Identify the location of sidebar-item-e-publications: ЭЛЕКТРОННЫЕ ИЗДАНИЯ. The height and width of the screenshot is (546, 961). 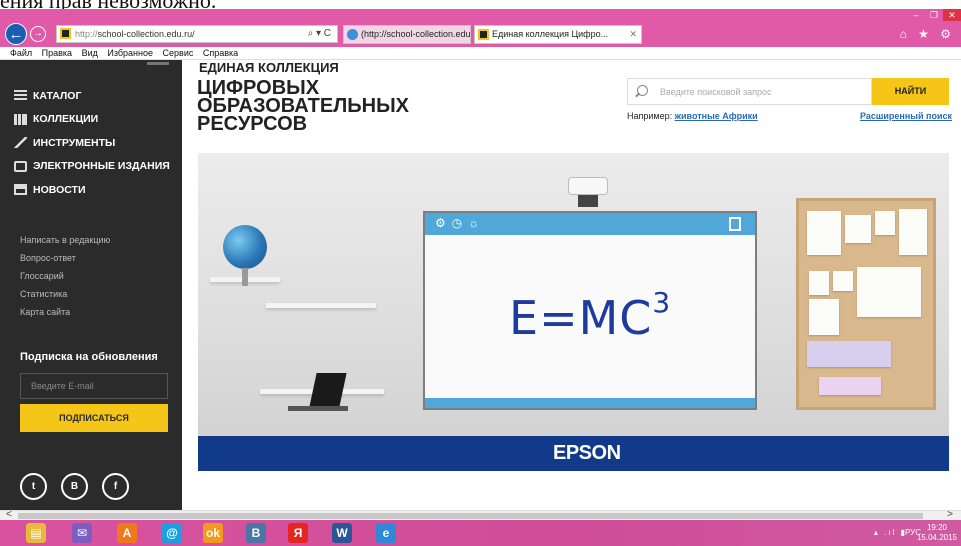
(92, 167).